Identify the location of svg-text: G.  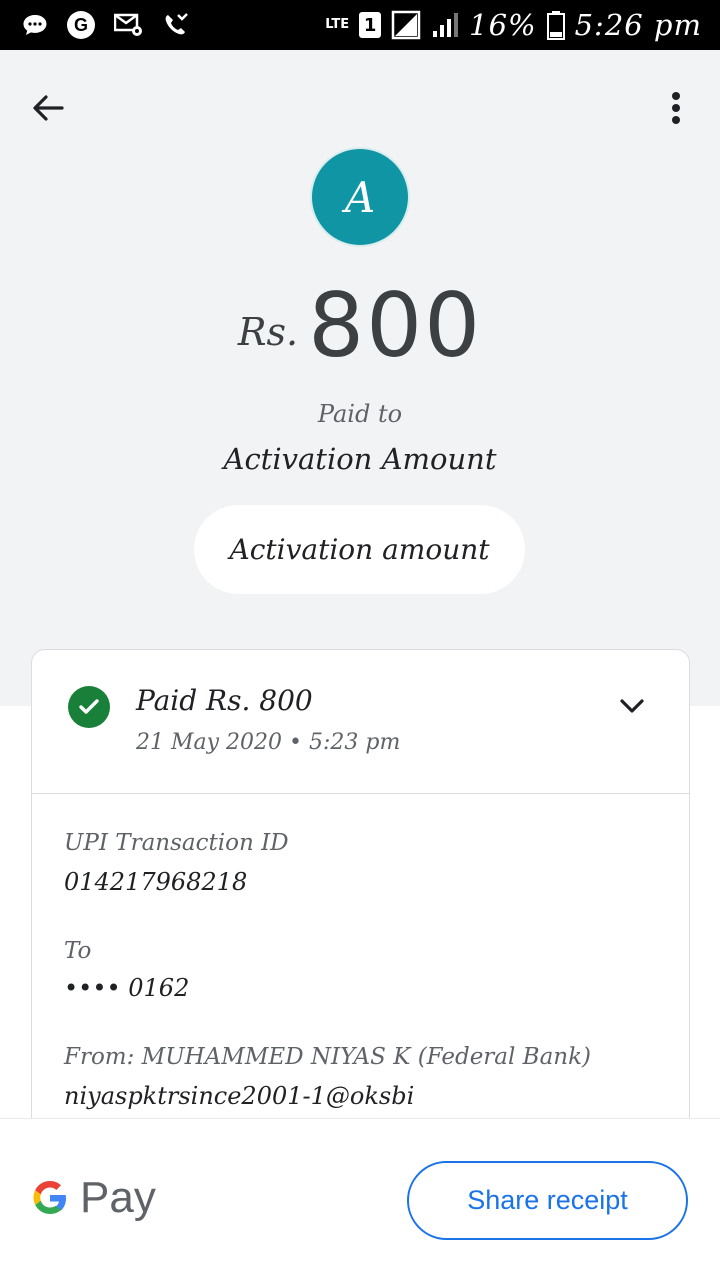
(81, 25).